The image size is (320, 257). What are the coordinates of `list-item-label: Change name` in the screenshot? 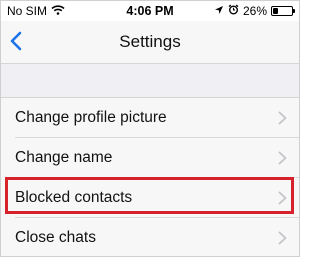 It's located at (64, 157).